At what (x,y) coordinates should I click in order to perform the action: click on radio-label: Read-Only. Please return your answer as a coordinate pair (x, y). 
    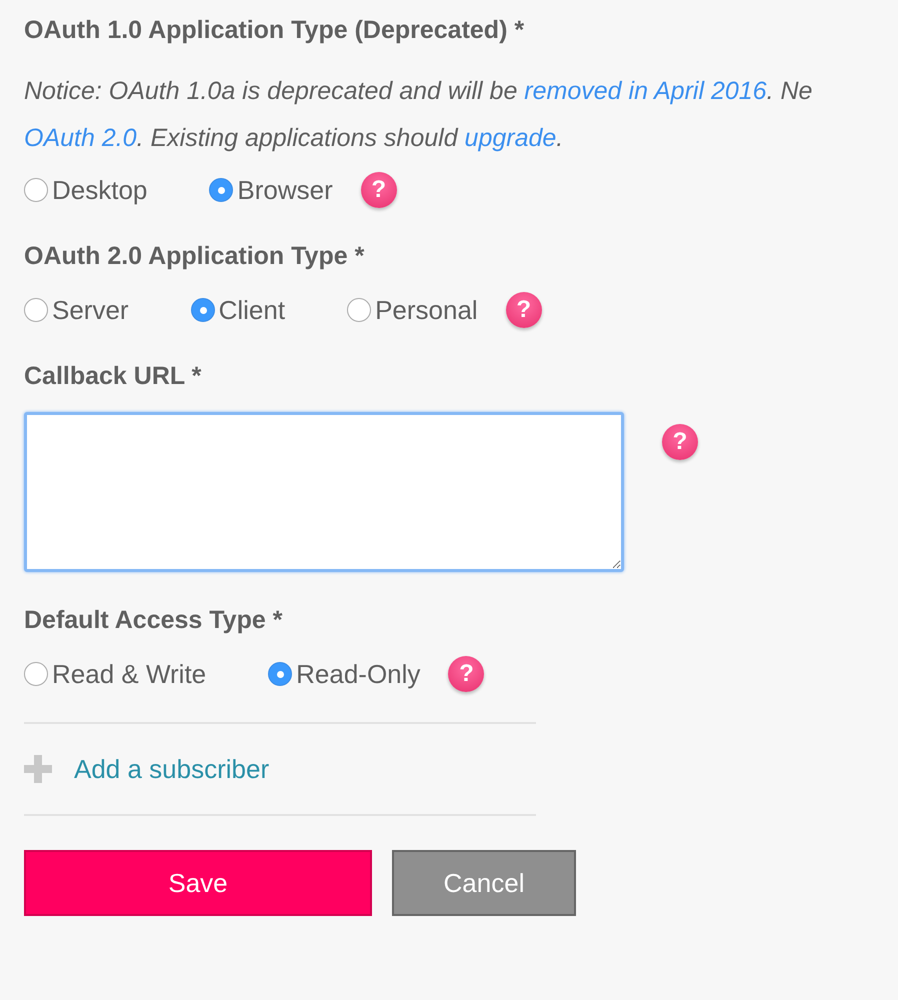
    Looking at the image, I should click on (358, 674).